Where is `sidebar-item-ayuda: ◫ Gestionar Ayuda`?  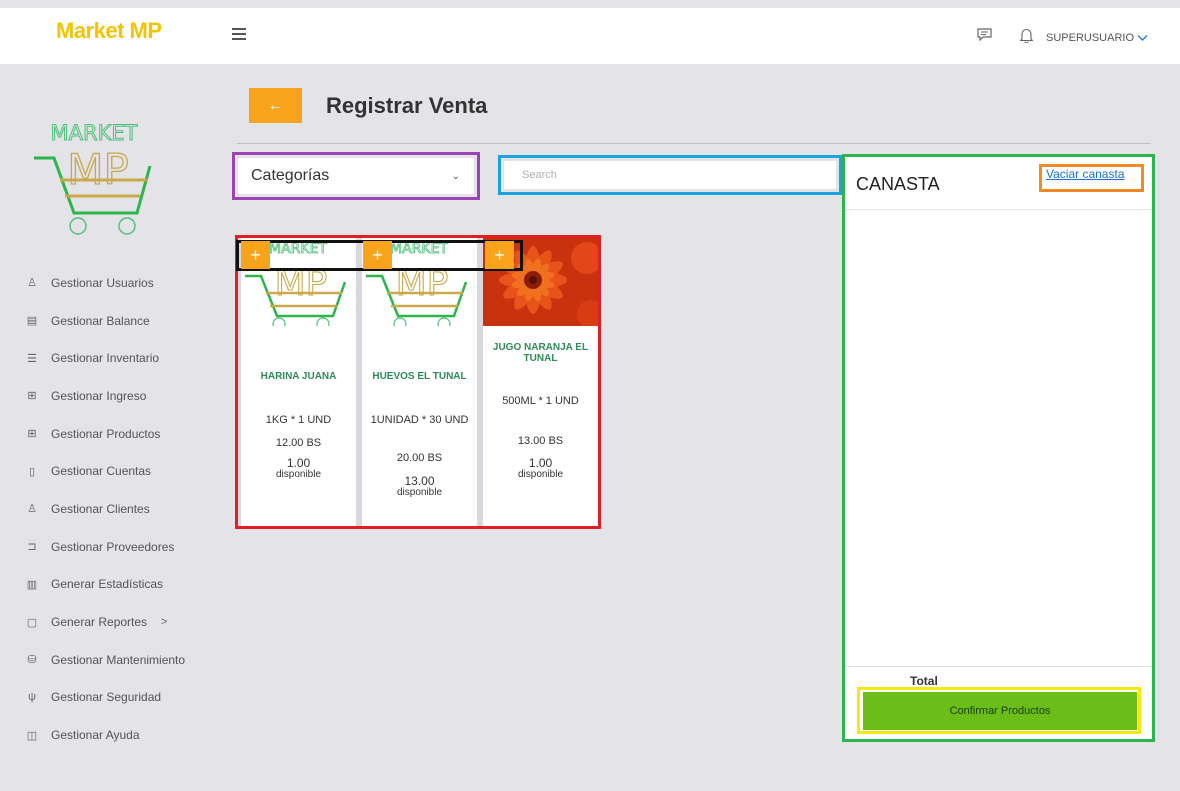
sidebar-item-ayuda: ◫ Gestionar Ayuda is located at coordinates (105, 735).